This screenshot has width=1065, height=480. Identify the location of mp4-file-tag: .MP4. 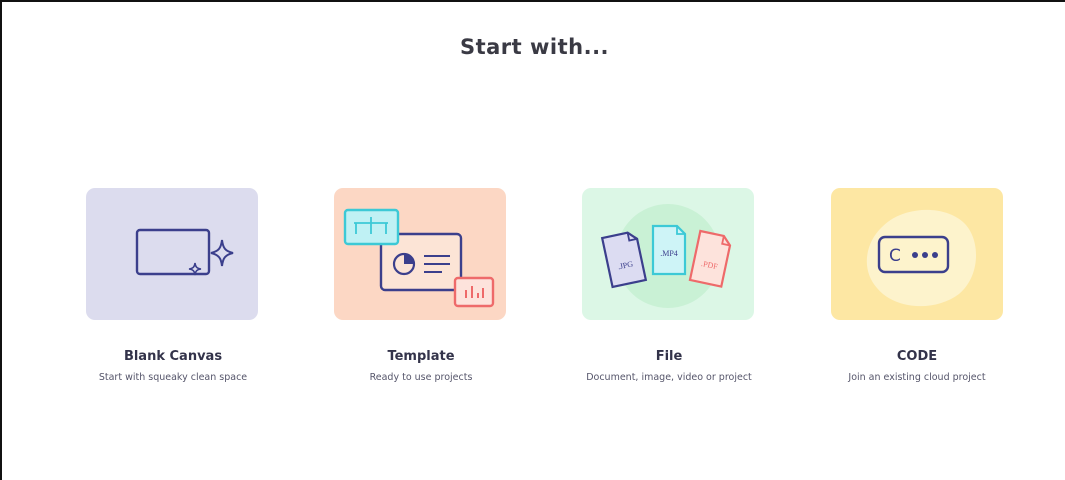
(669, 253).